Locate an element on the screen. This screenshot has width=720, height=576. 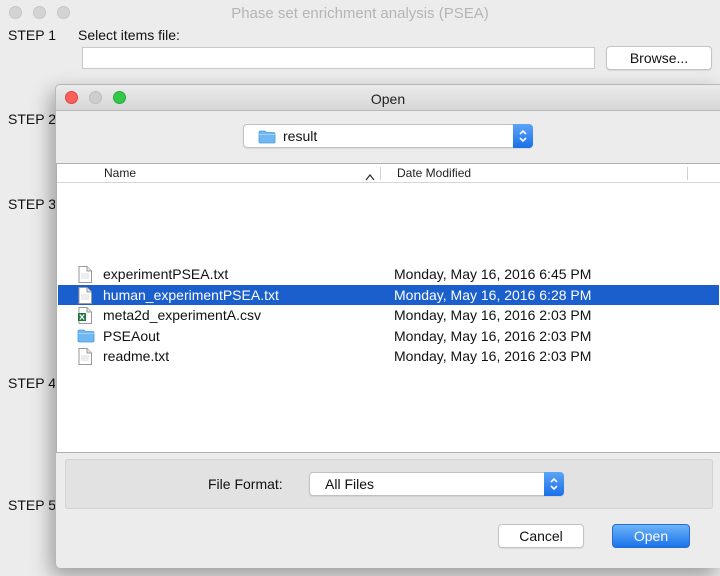
column-header-name: Name is located at coordinates (120, 173).